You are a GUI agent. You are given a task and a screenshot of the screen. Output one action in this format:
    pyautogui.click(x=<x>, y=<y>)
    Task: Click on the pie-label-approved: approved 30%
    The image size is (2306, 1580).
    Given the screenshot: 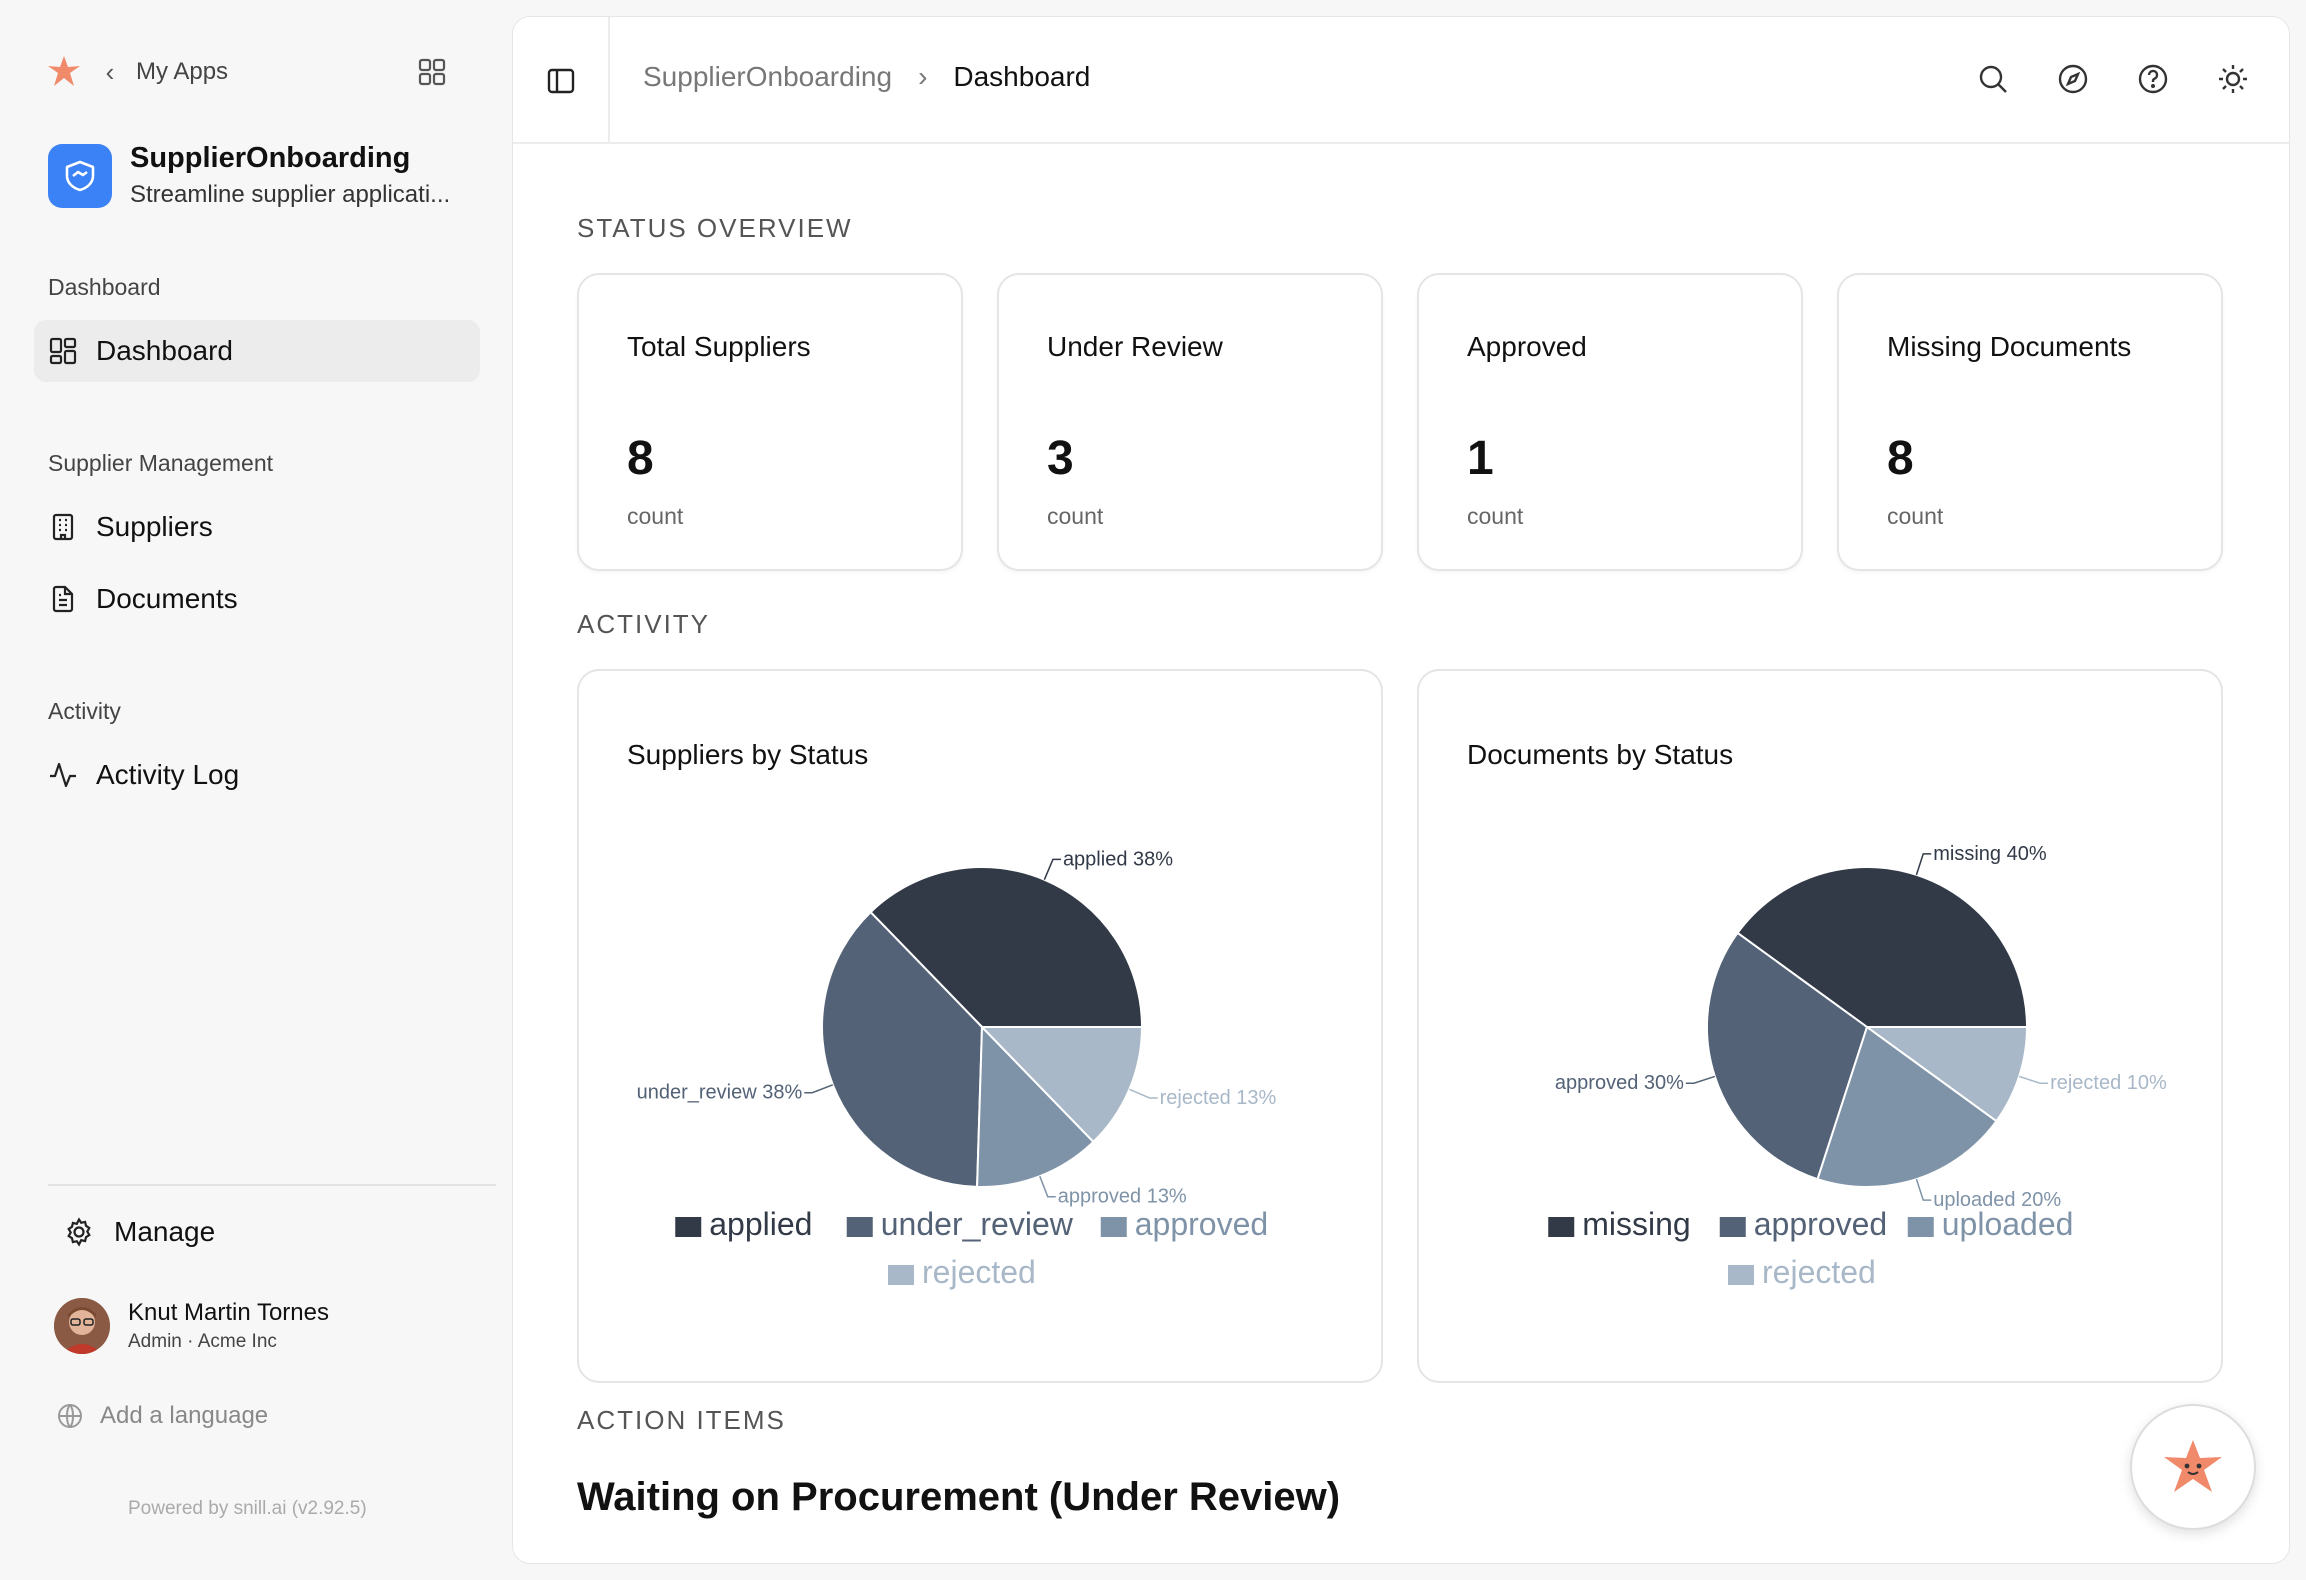 What is the action you would take?
    pyautogui.click(x=1619, y=1083)
    